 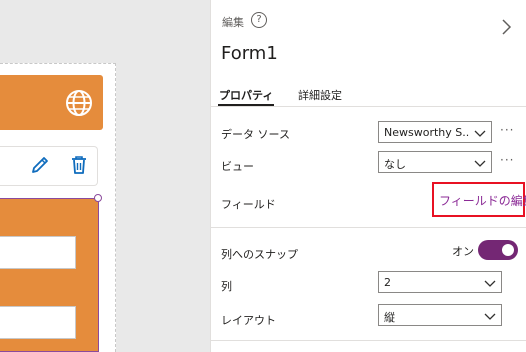 I want to click on edit-fields-link: フィールドの編集, so click(x=479, y=199).